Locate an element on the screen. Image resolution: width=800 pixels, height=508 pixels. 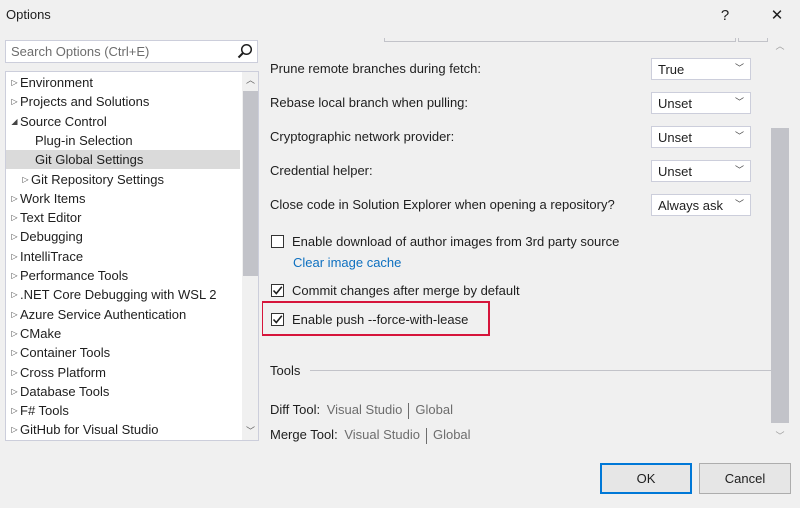
tree-item: ▷ Debugging is located at coordinates (123, 236).